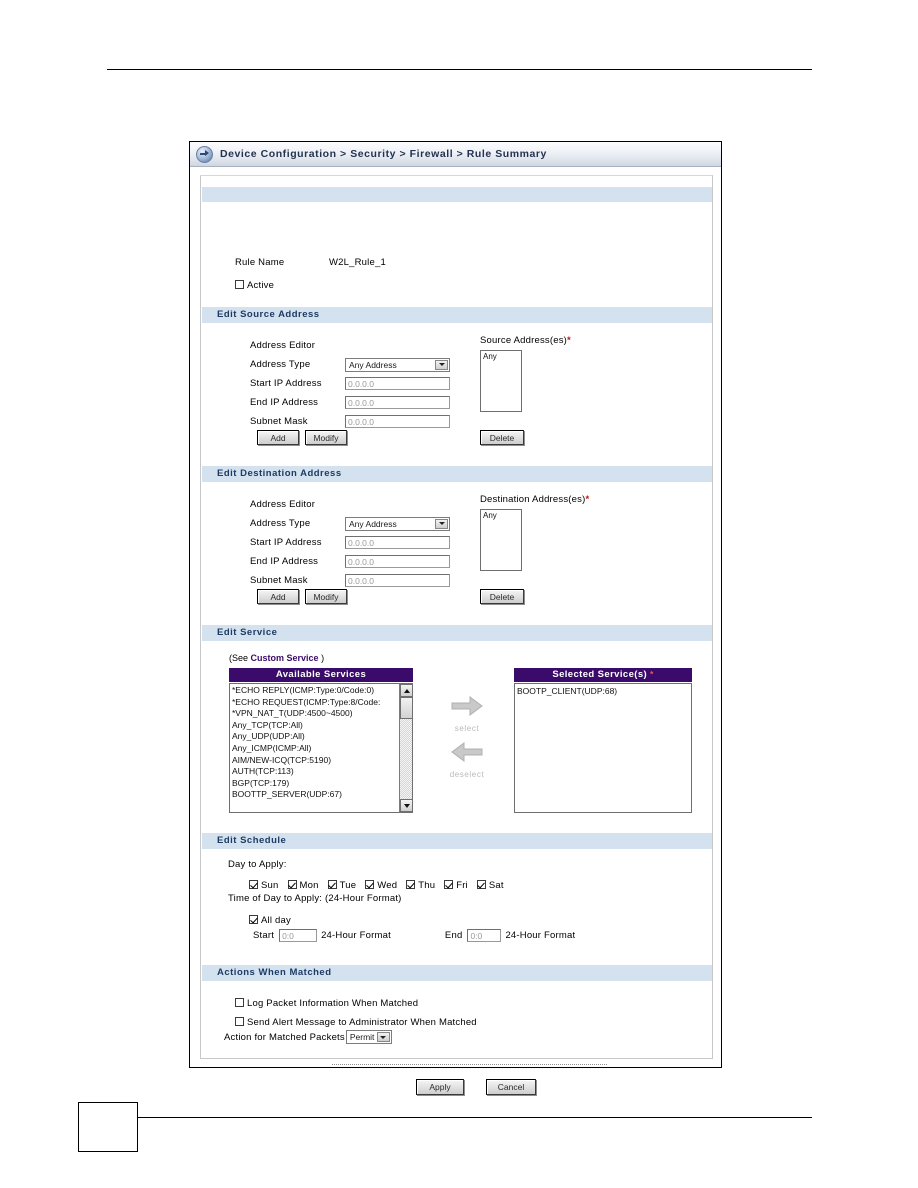 This screenshot has width=918, height=1188. Describe the element at coordinates (239, 1002) in the screenshot. I see `log-packet-checkbox` at that location.